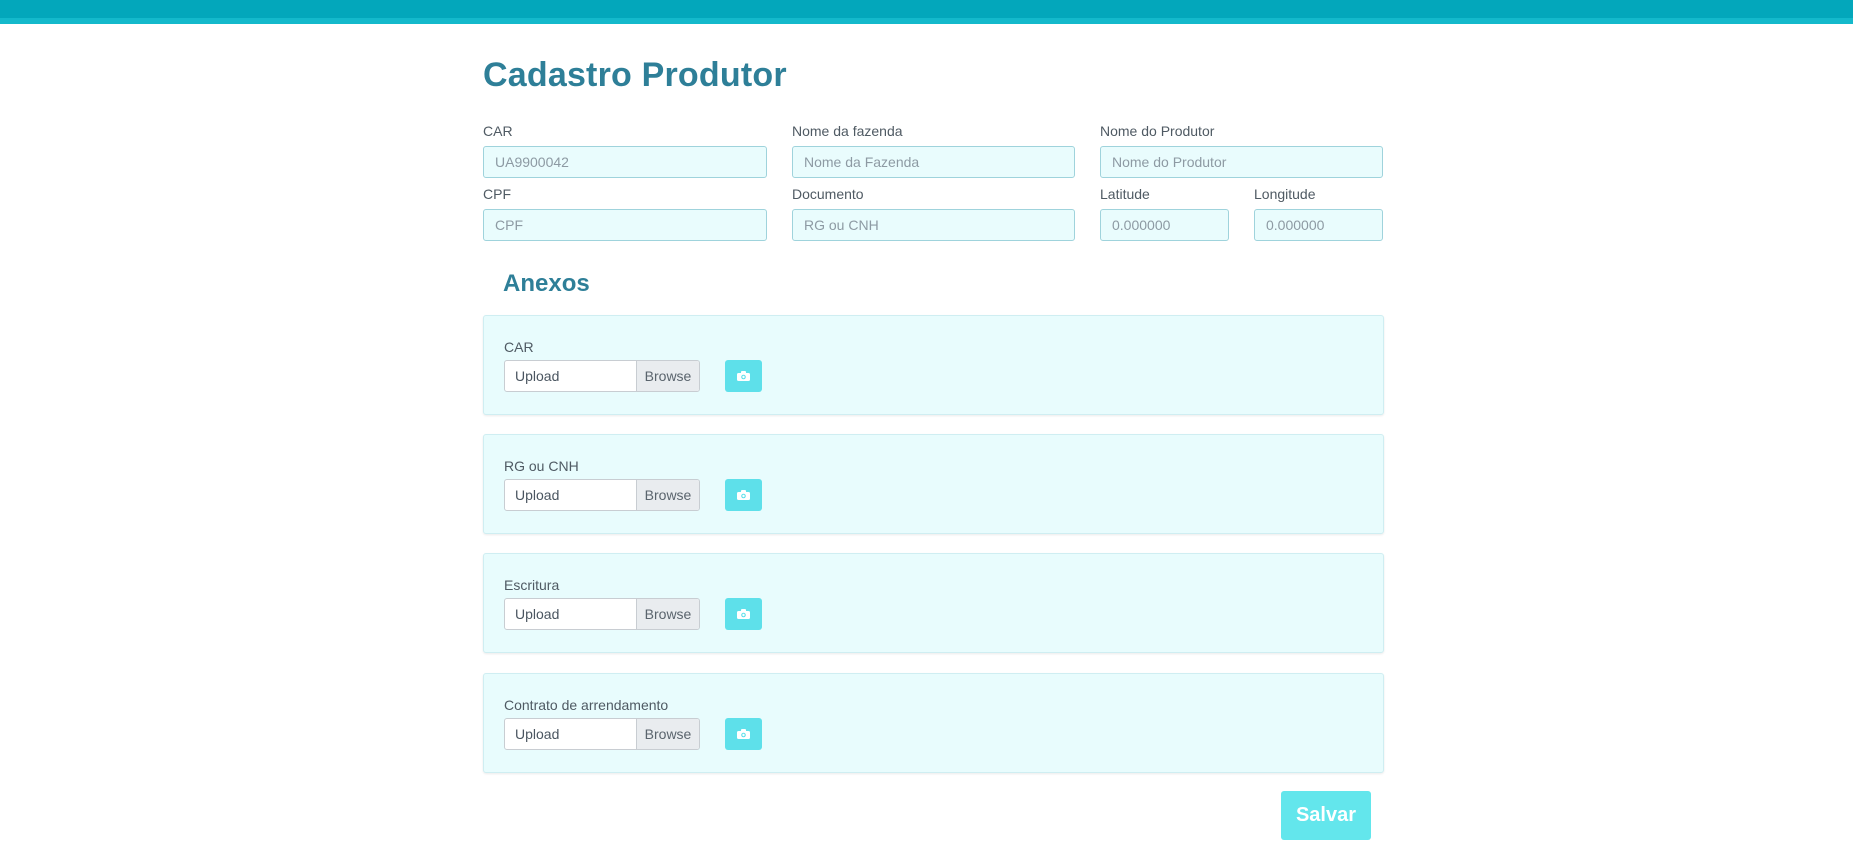 This screenshot has width=1853, height=843. Describe the element at coordinates (1157, 131) in the screenshot. I see `produtor-label: Nome do Produtor` at that location.